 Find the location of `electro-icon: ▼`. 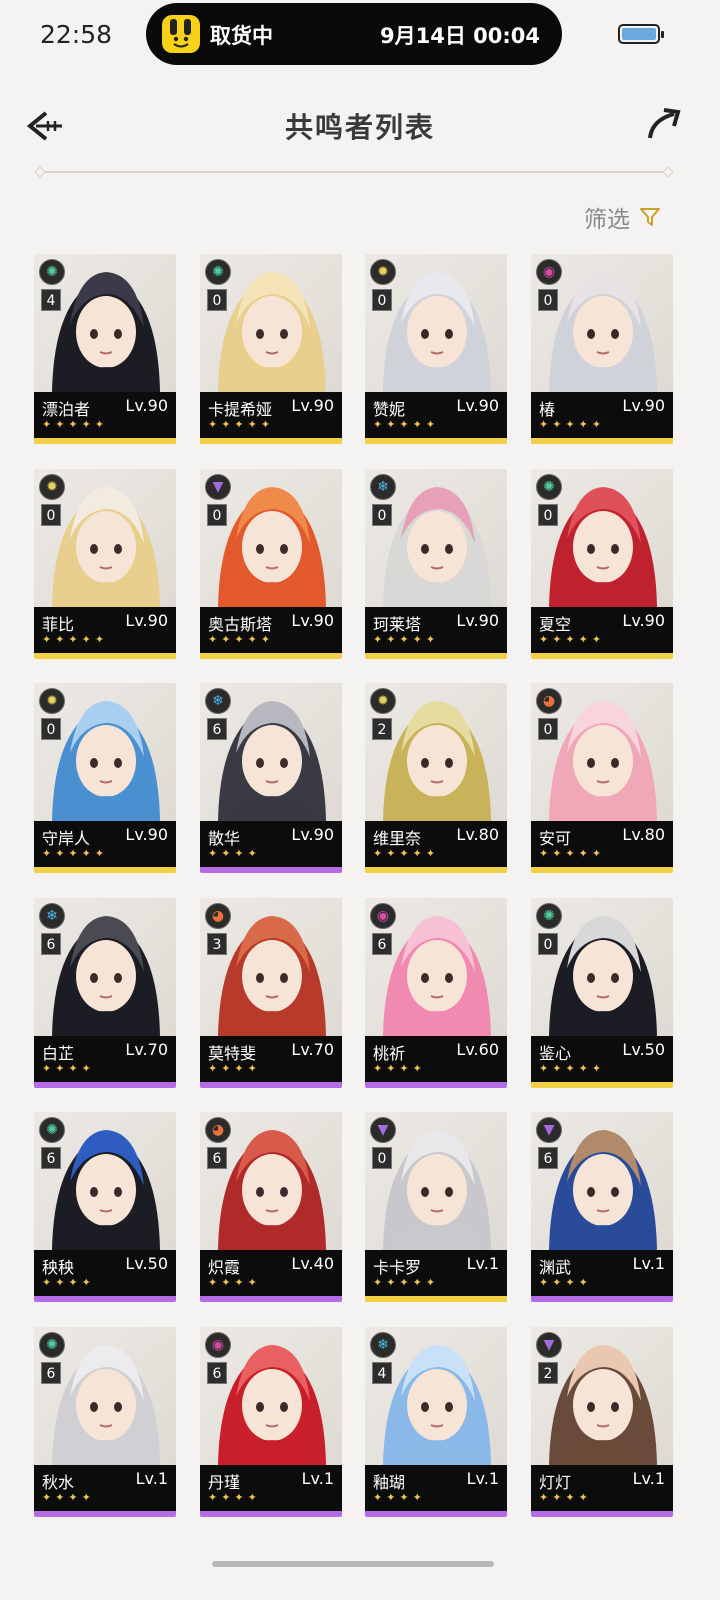

electro-icon: ▼ is located at coordinates (383, 1130).